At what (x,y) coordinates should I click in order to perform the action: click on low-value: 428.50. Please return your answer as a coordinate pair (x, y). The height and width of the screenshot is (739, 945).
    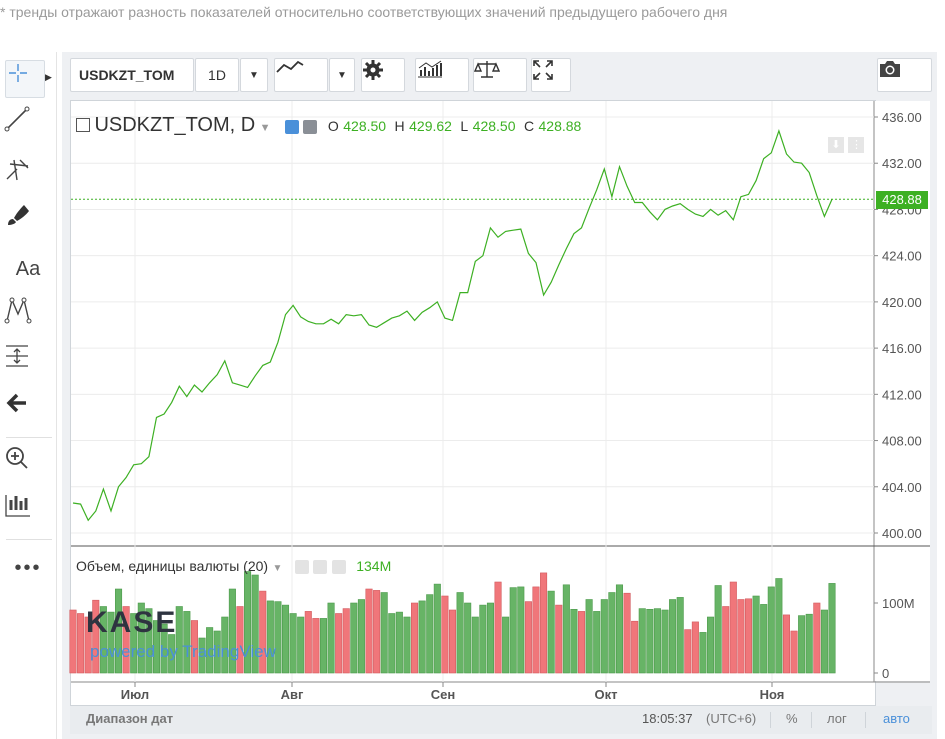
    Looking at the image, I should click on (494, 126).